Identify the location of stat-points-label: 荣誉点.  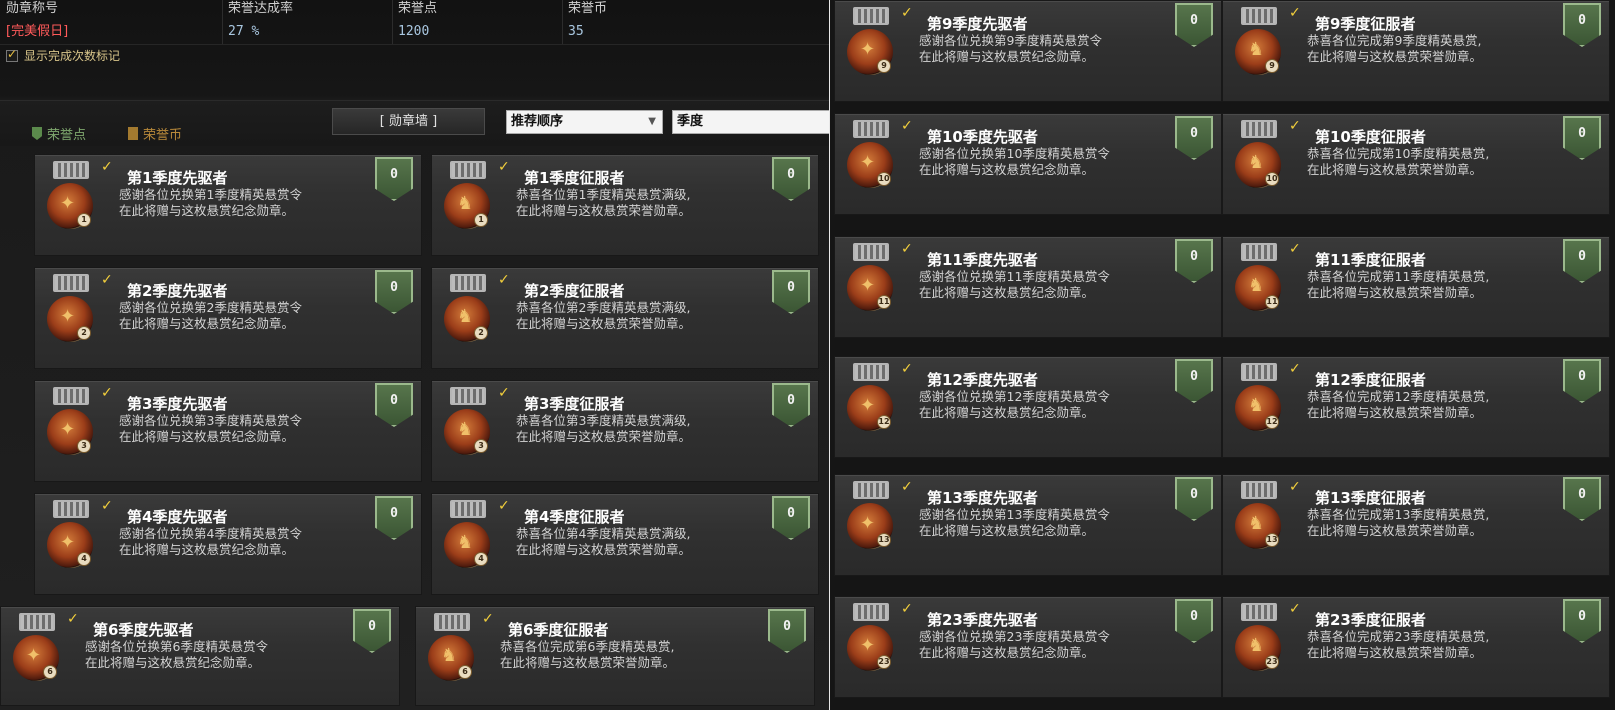
(418, 8).